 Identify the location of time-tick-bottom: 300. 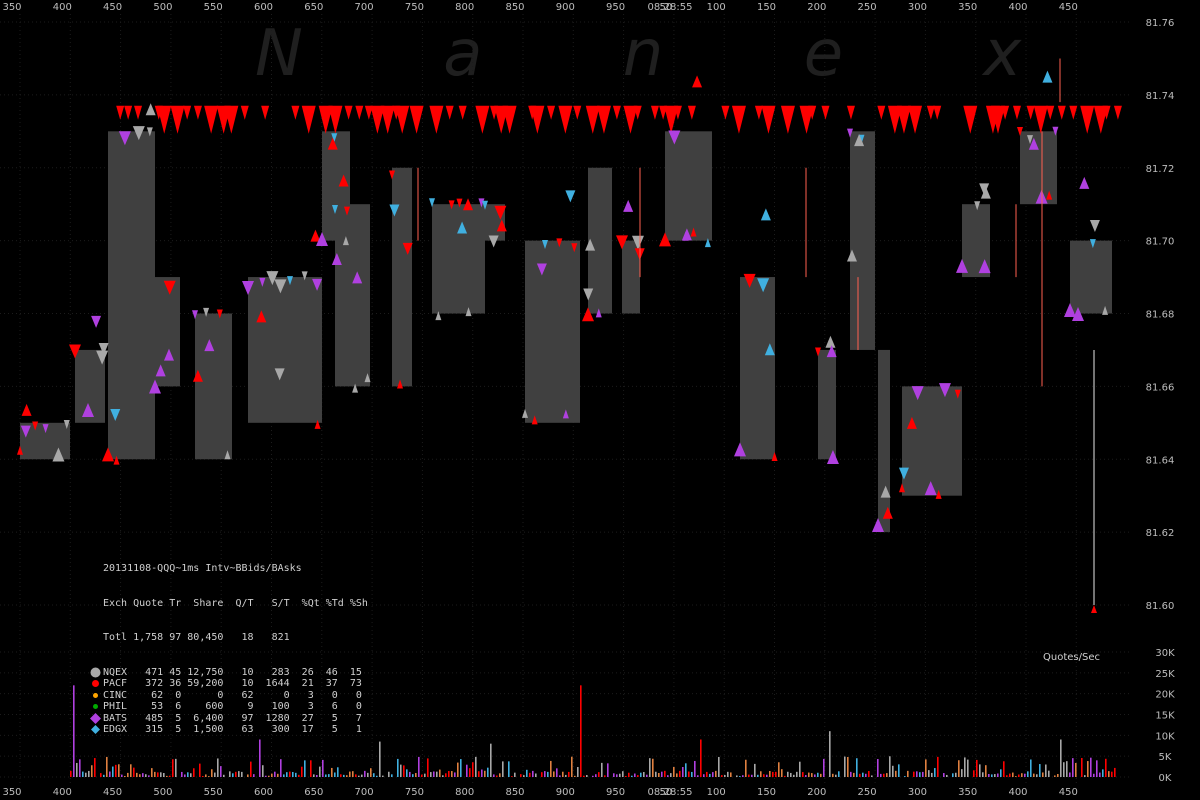
(917, 792).